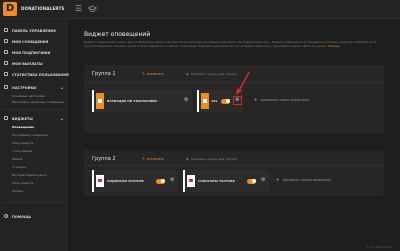 The image size is (400, 251). Describe the element at coordinates (6, 41) in the screenshot. I see `messages-icon` at that location.